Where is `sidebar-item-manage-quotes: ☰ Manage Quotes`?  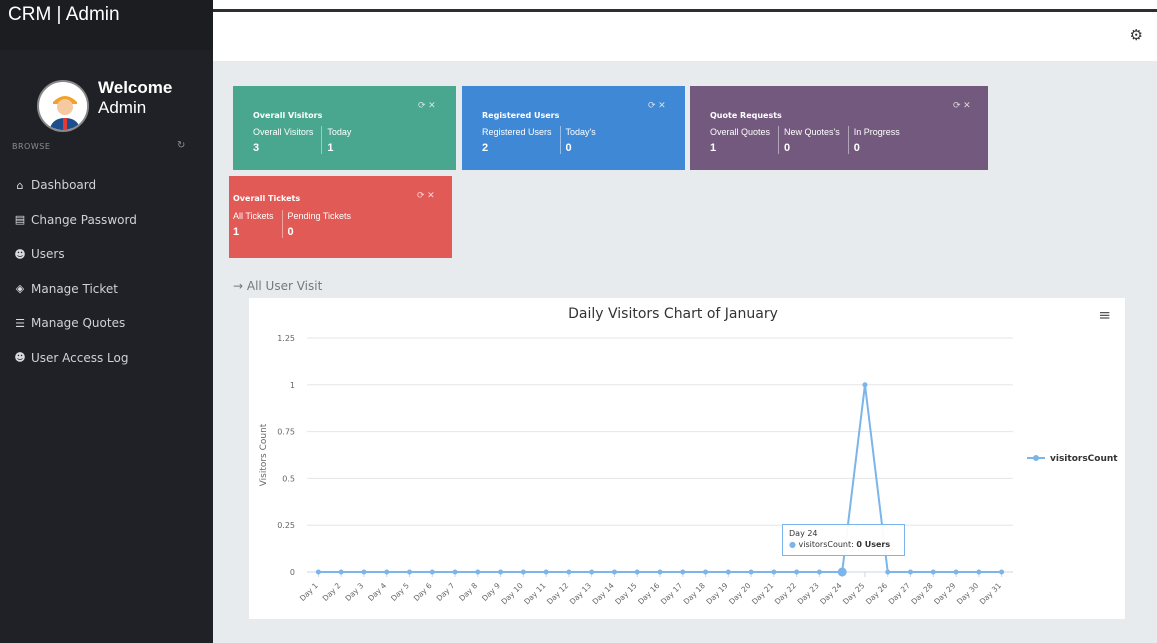
sidebar-item-manage-quotes: ☰ Manage Quotes is located at coordinates (106, 323).